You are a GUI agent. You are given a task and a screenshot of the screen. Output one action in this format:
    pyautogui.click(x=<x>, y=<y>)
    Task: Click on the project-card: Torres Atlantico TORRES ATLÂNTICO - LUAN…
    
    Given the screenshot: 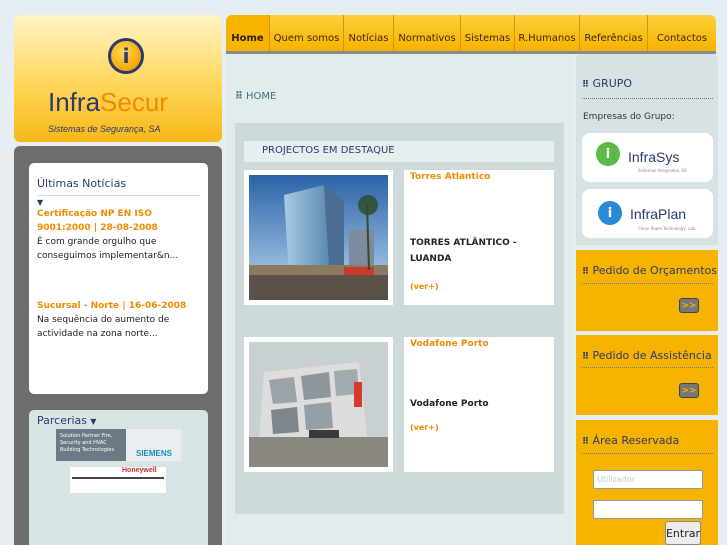 What is the action you would take?
    pyautogui.click(x=479, y=237)
    